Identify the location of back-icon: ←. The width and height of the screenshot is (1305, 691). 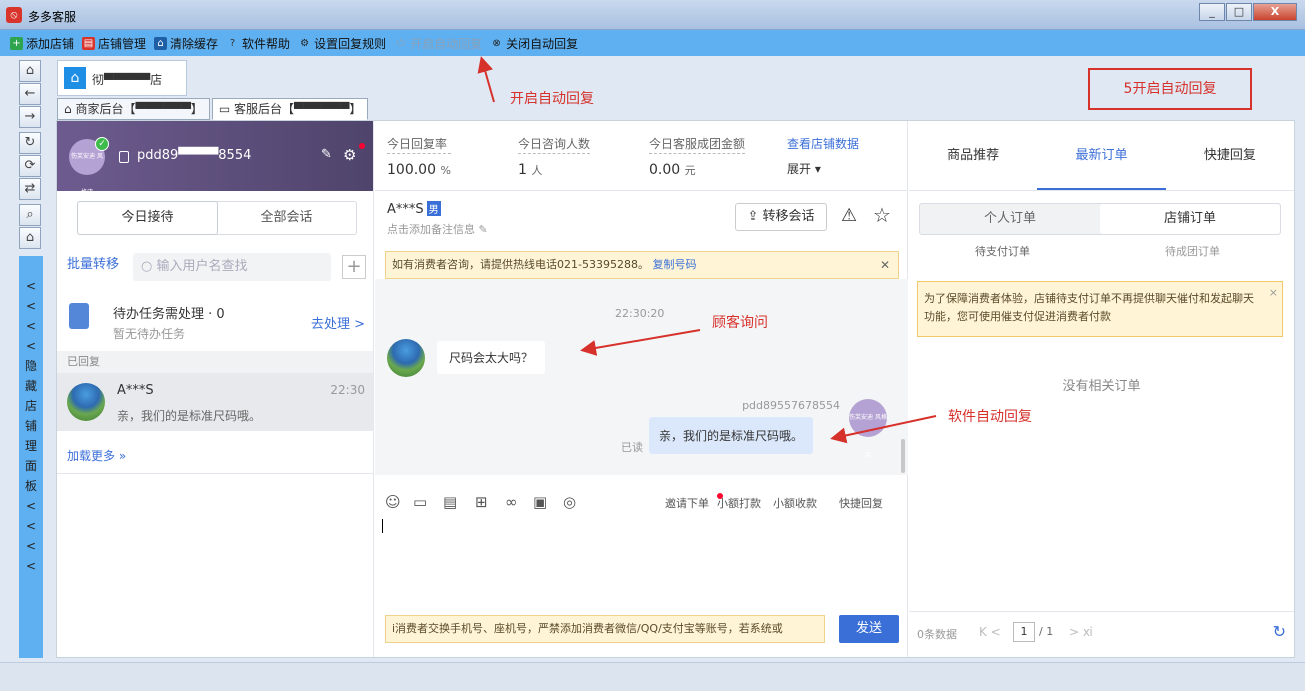
(30, 94).